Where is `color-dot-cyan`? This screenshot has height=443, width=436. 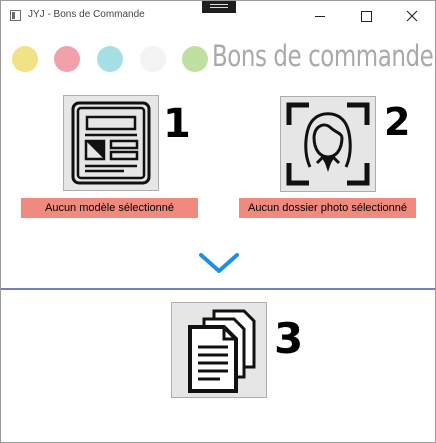 color-dot-cyan is located at coordinates (110, 59).